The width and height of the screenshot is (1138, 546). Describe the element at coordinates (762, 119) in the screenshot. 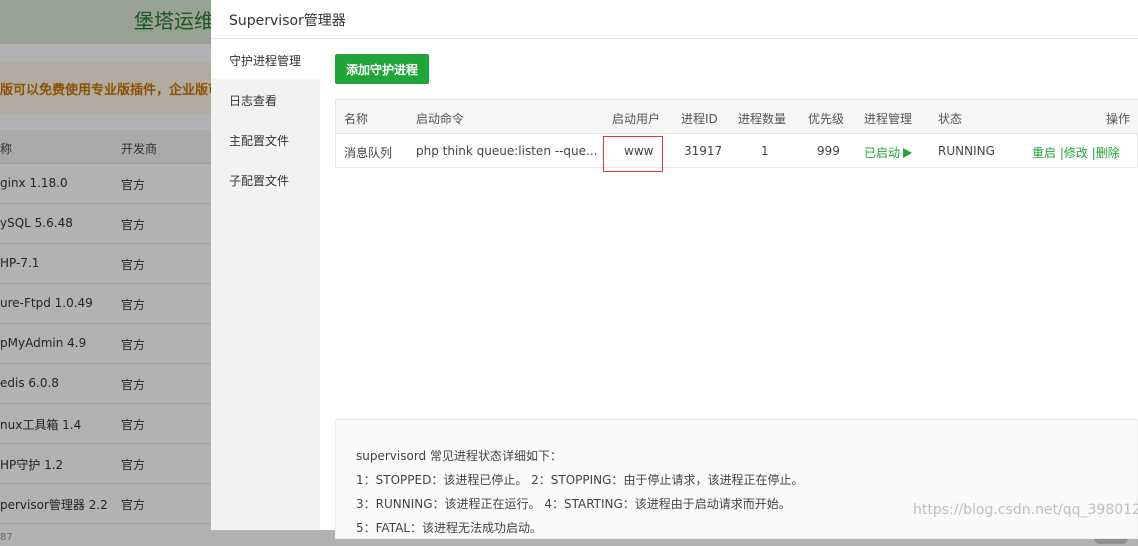

I see `col-count: 进程数量` at that location.